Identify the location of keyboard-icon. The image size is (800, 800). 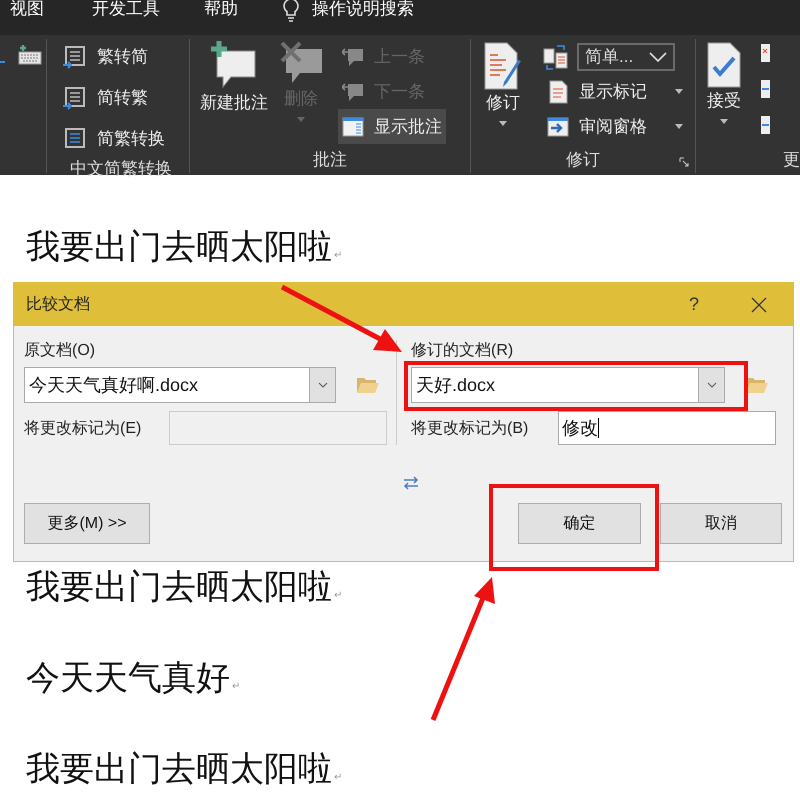
(30, 55).